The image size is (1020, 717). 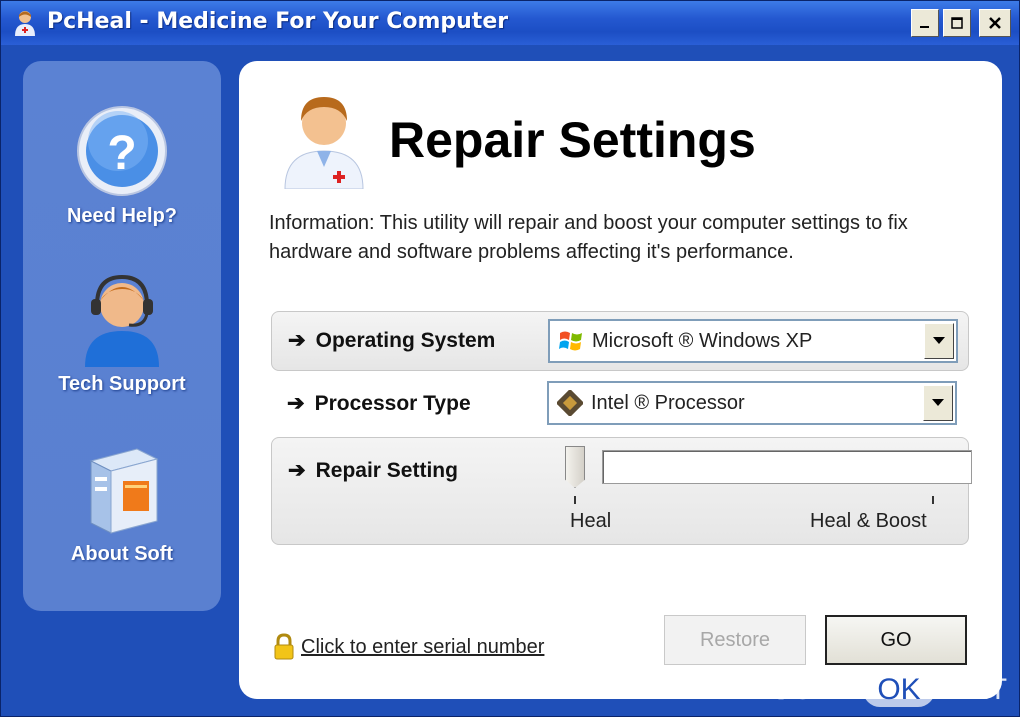 I want to click on sidebar-item-about-soft: About Soft, so click(x=122, y=503).